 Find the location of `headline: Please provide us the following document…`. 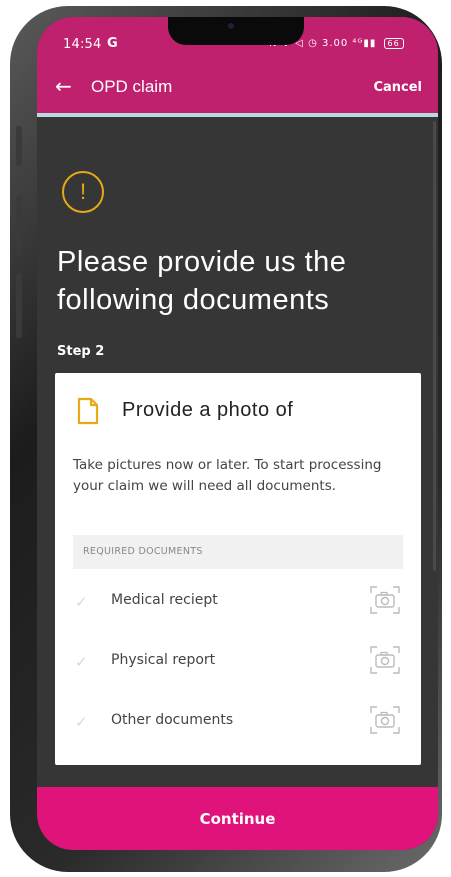

headline: Please provide us the following document… is located at coordinates (202, 281).